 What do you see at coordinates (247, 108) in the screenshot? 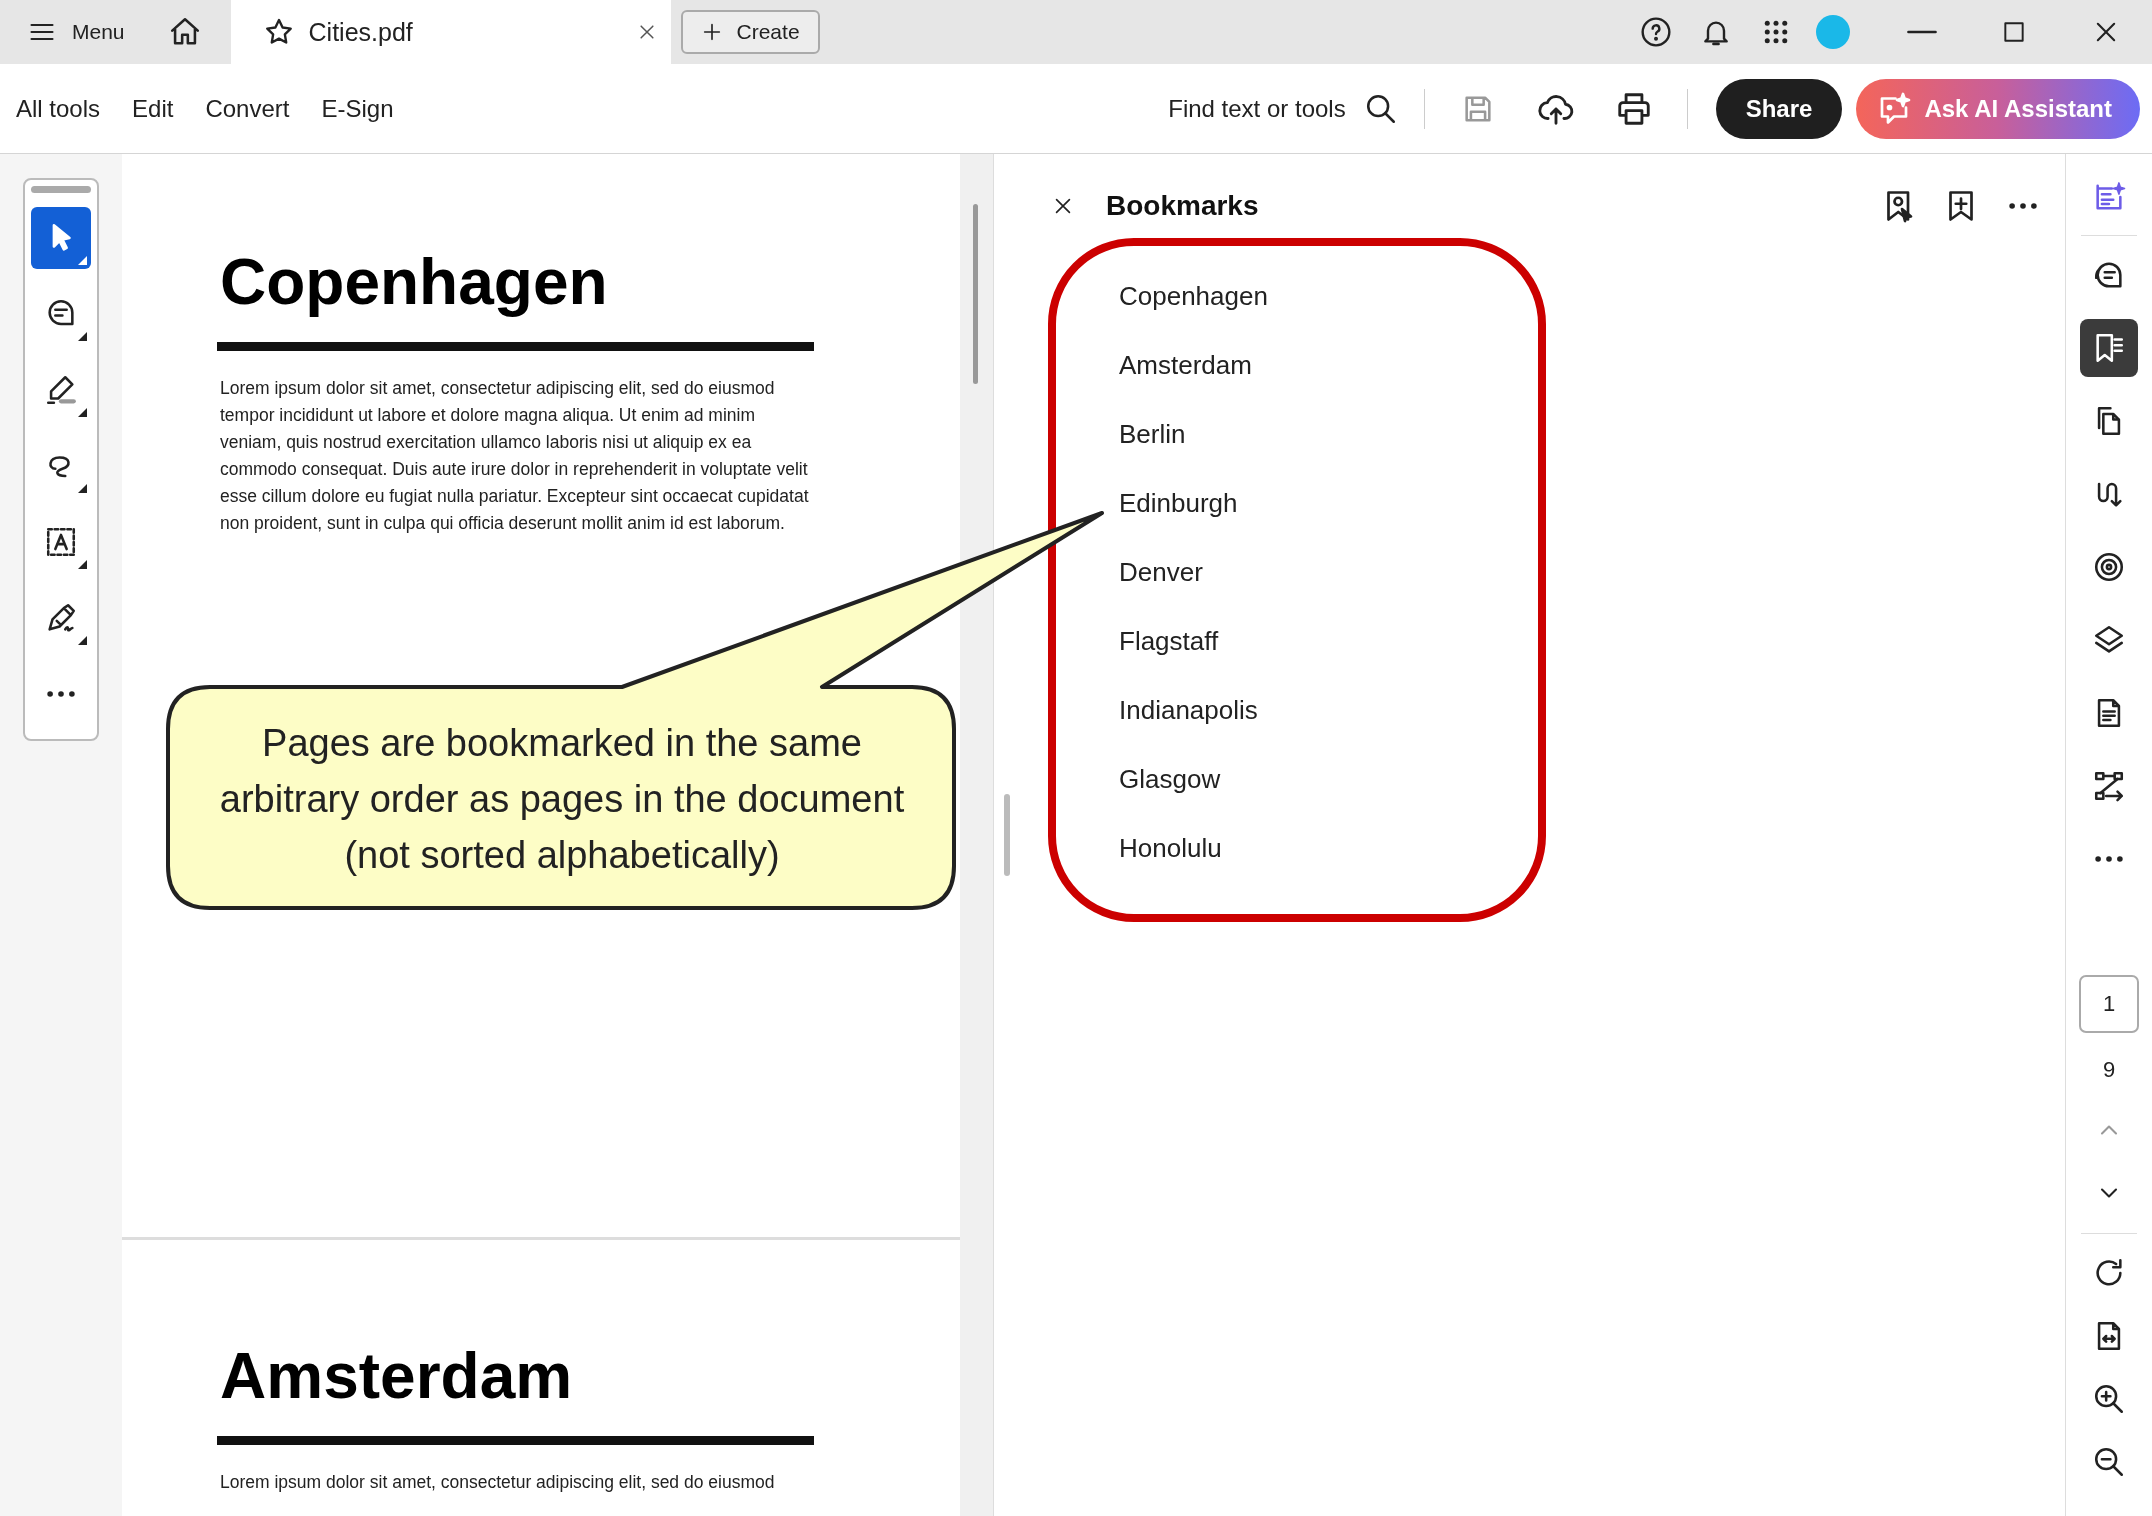
I see `menu-tab: Convert` at bounding box center [247, 108].